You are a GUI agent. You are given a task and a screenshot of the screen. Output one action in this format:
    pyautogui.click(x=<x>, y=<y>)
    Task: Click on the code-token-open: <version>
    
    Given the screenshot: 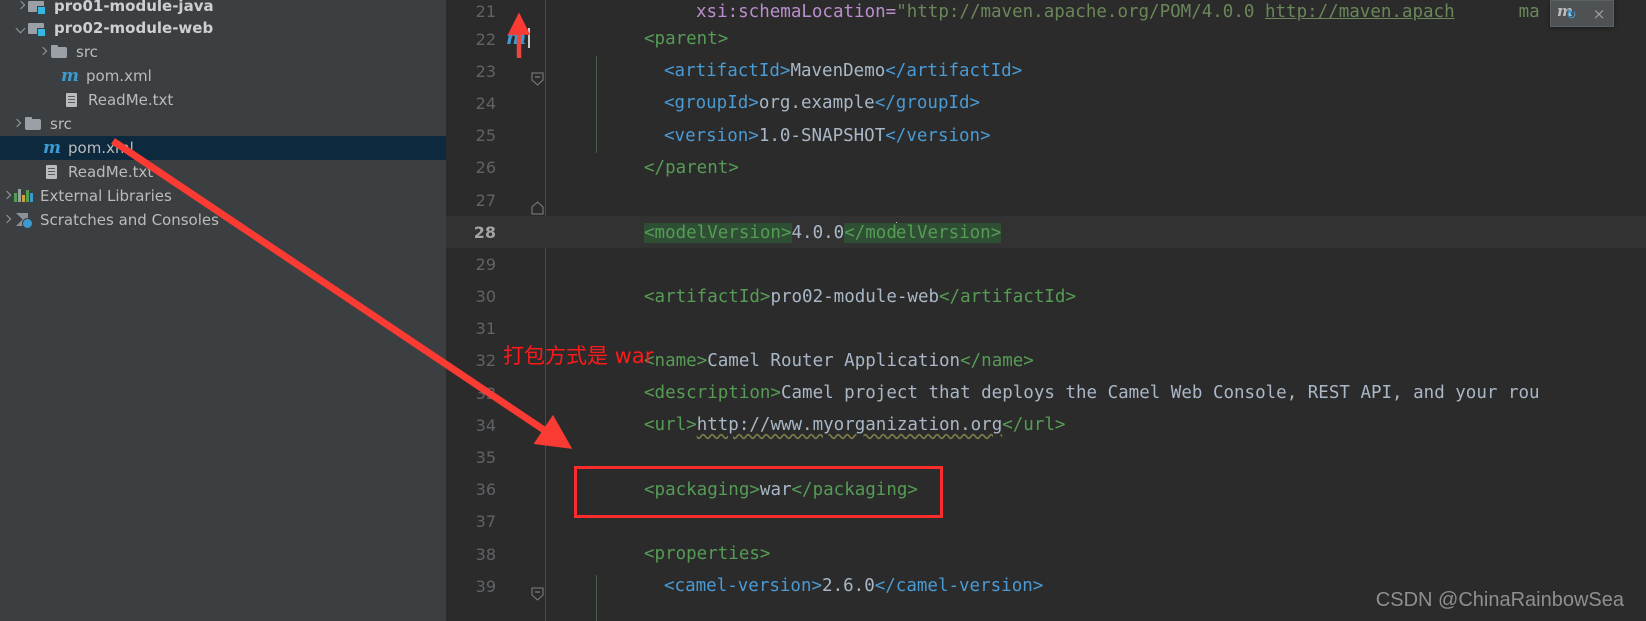 What is the action you would take?
    pyautogui.click(x=711, y=135)
    